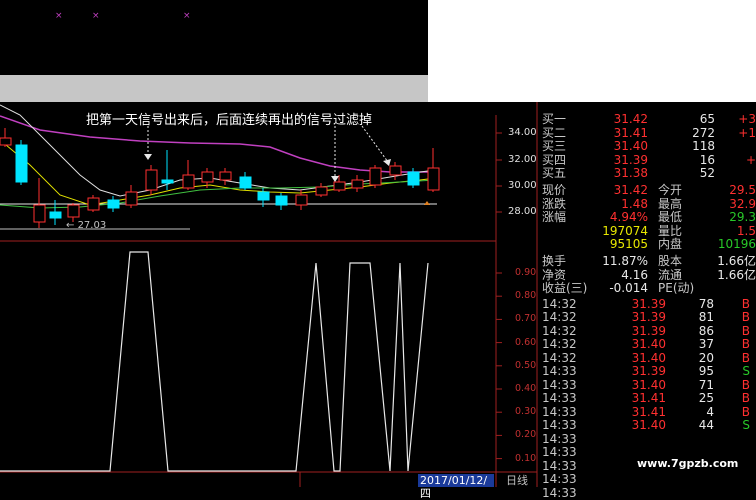 The width and height of the screenshot is (756, 500). I want to click on bid-volume: 52, so click(707, 173).